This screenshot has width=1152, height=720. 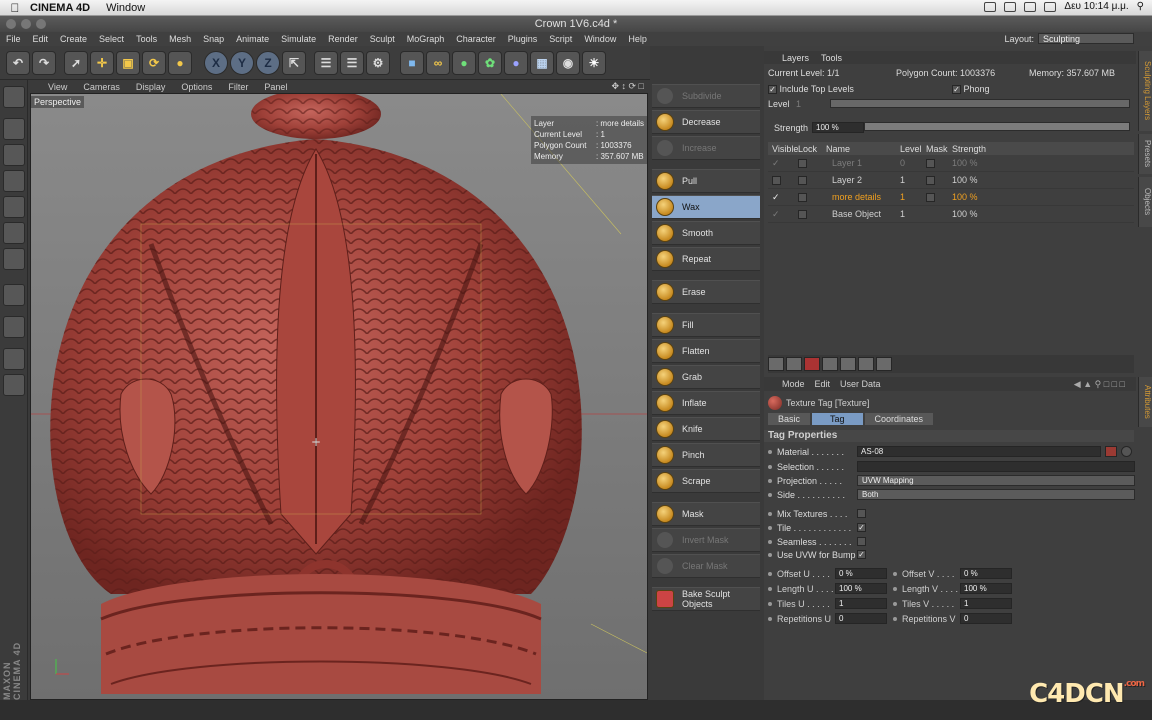 What do you see at coordinates (44, 63) in the screenshot?
I see `redo-icon: ↷` at bounding box center [44, 63].